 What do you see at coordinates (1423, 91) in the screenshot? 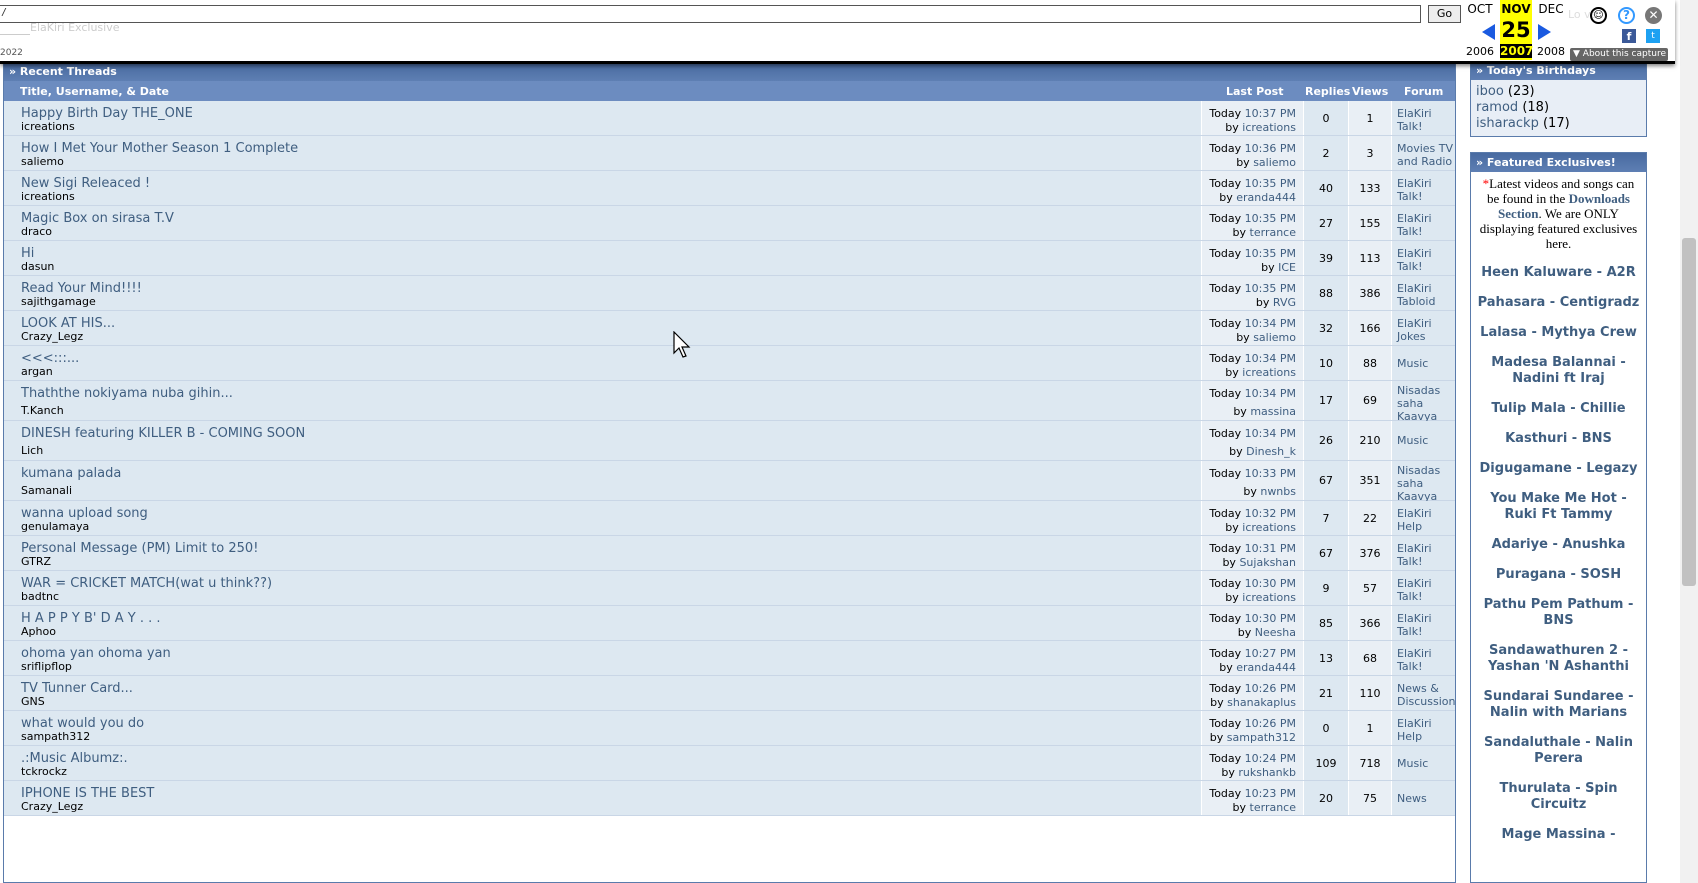
I see `col-forum: Forum` at bounding box center [1423, 91].